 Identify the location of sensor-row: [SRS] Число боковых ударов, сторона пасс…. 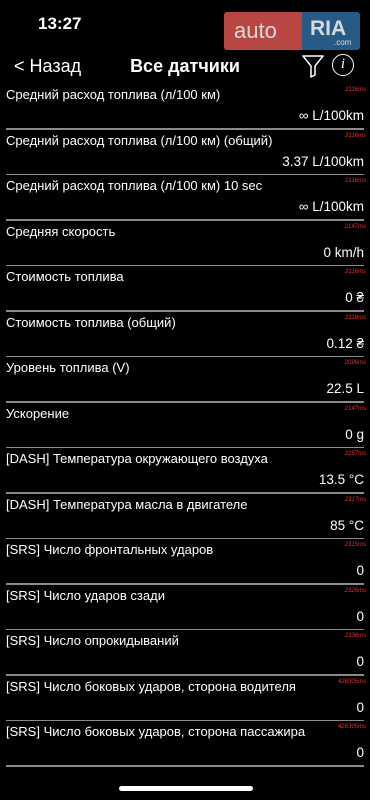
(185, 746).